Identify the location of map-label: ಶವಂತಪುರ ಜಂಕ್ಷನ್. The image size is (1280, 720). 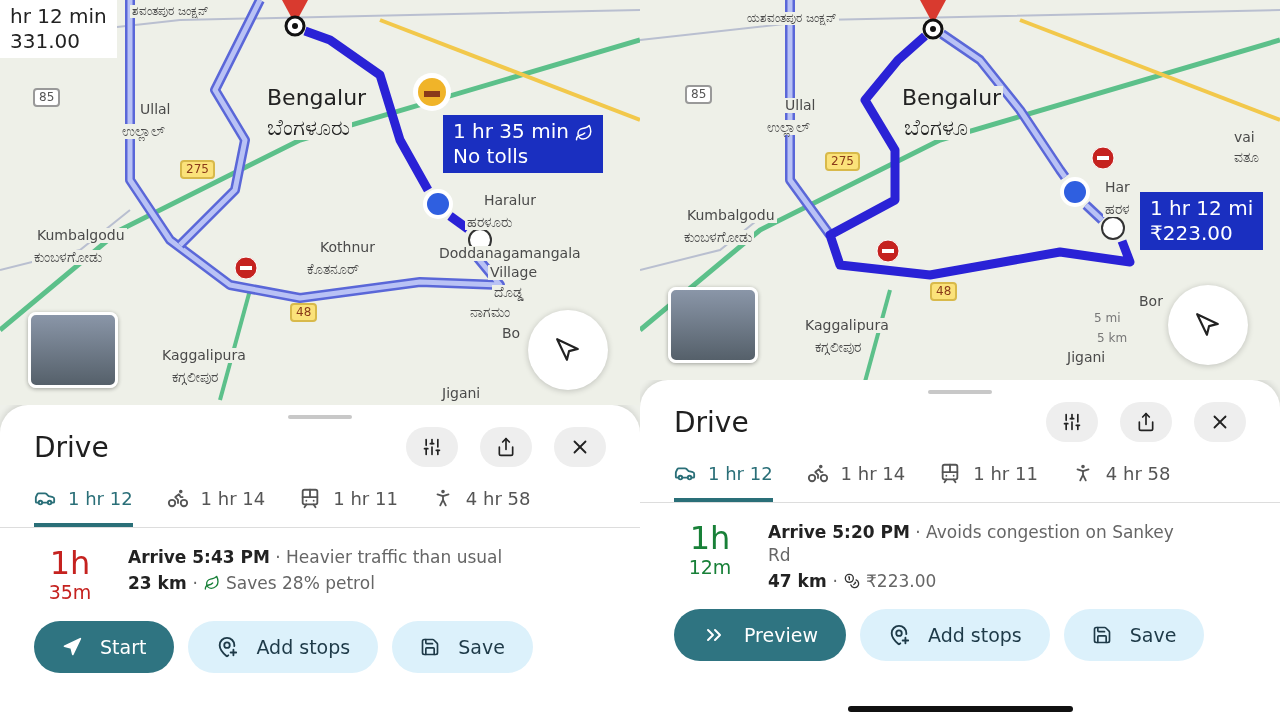
(170, 12).